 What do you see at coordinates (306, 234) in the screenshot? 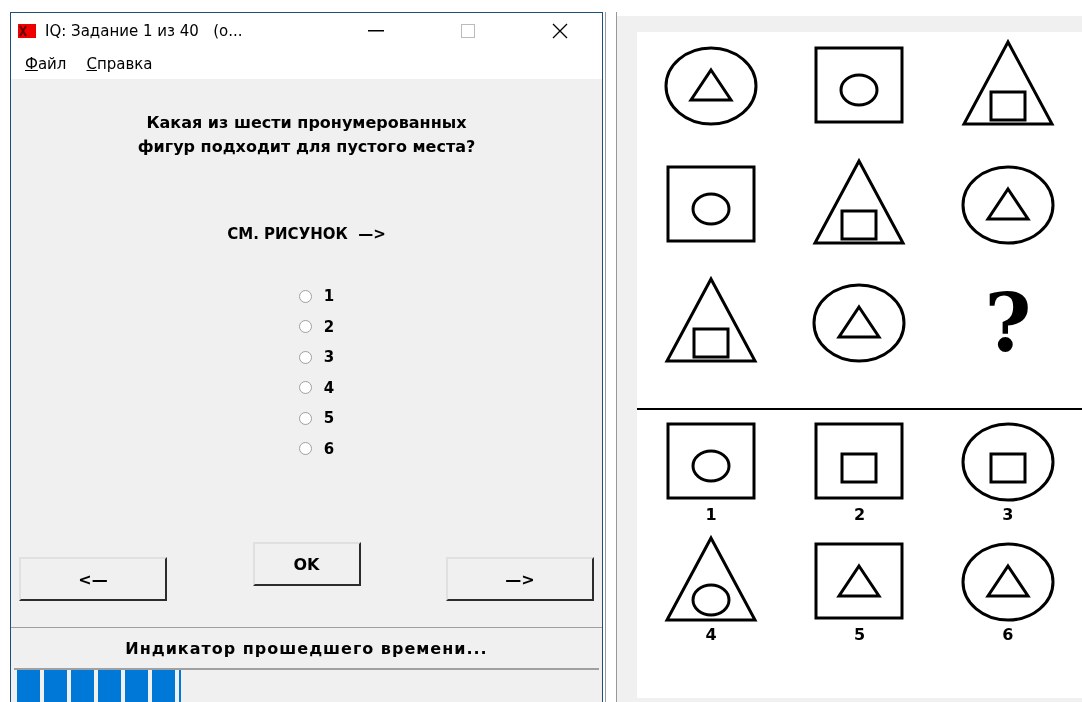
I see `hint-text: СМ. РИСУНОК —>` at bounding box center [306, 234].